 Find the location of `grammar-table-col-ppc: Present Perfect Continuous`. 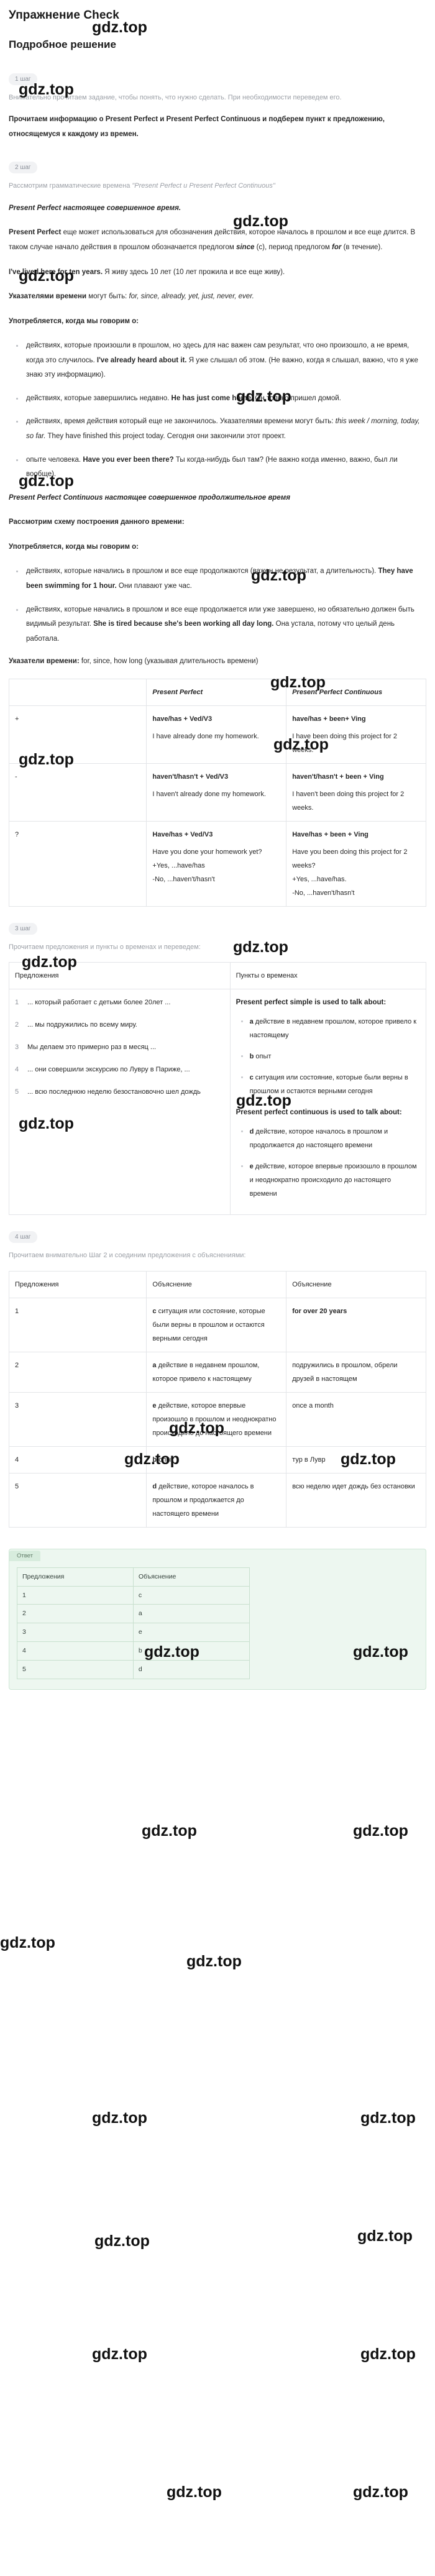

grammar-table-col-ppc: Present Perfect Continuous is located at coordinates (356, 693).